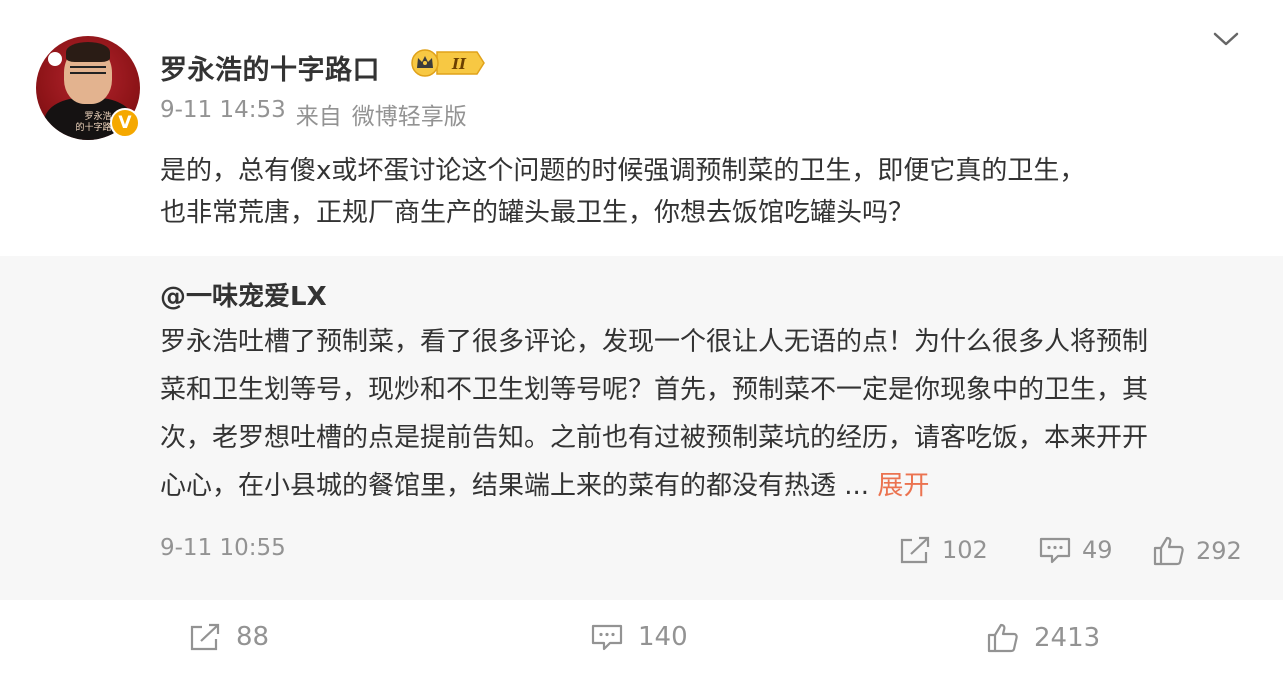 This screenshot has height=679, width=1283. I want to click on repost-count: 88, so click(253, 637).